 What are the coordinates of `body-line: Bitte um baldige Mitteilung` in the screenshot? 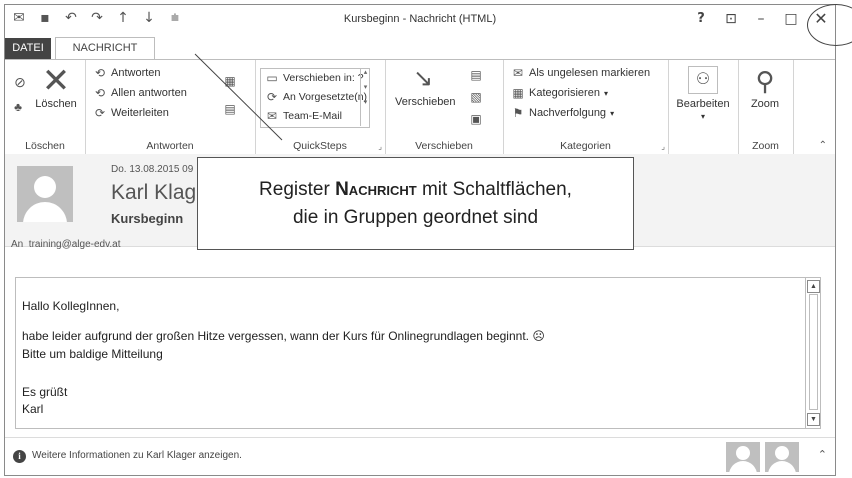 It's located at (92, 354).